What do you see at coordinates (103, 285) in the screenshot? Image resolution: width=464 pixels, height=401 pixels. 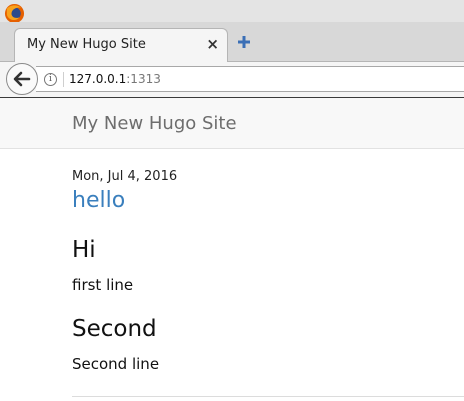 I see `section-text: first line` at bounding box center [103, 285].